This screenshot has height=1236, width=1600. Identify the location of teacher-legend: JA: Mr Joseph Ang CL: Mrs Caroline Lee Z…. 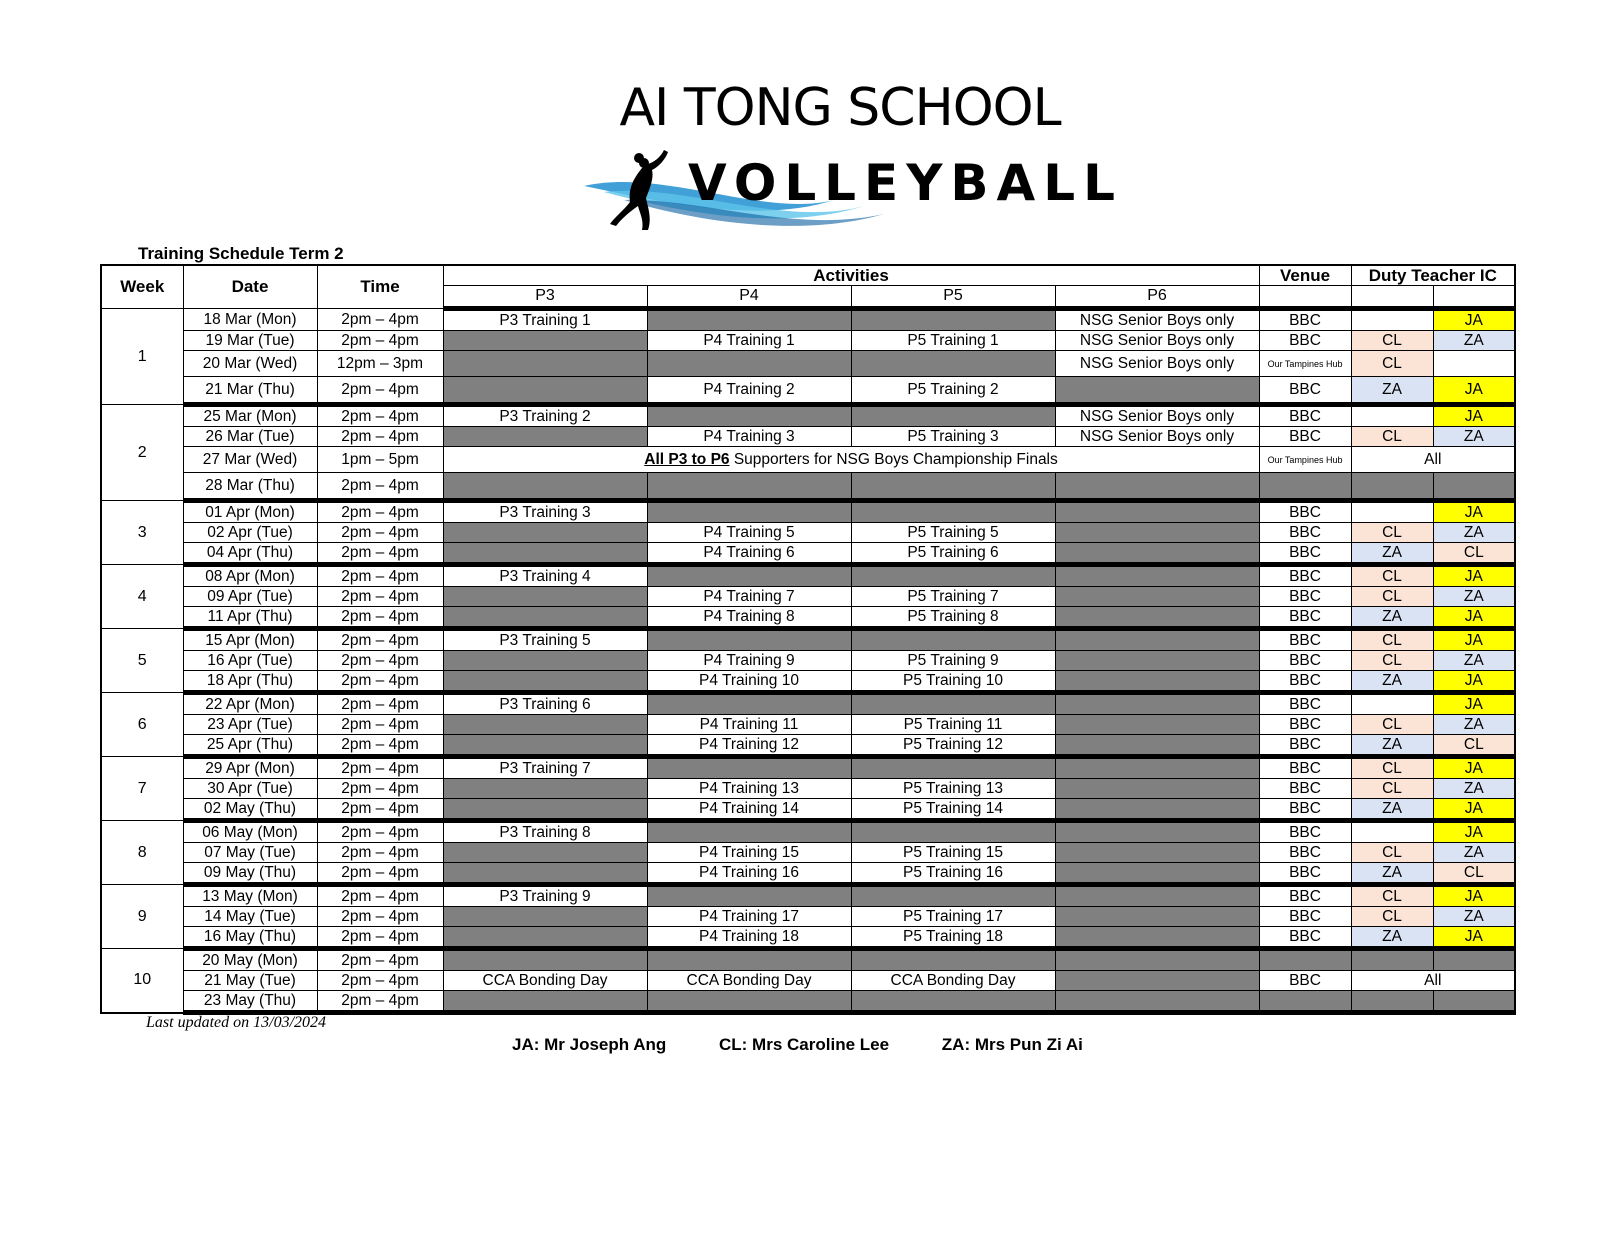
(821, 1045).